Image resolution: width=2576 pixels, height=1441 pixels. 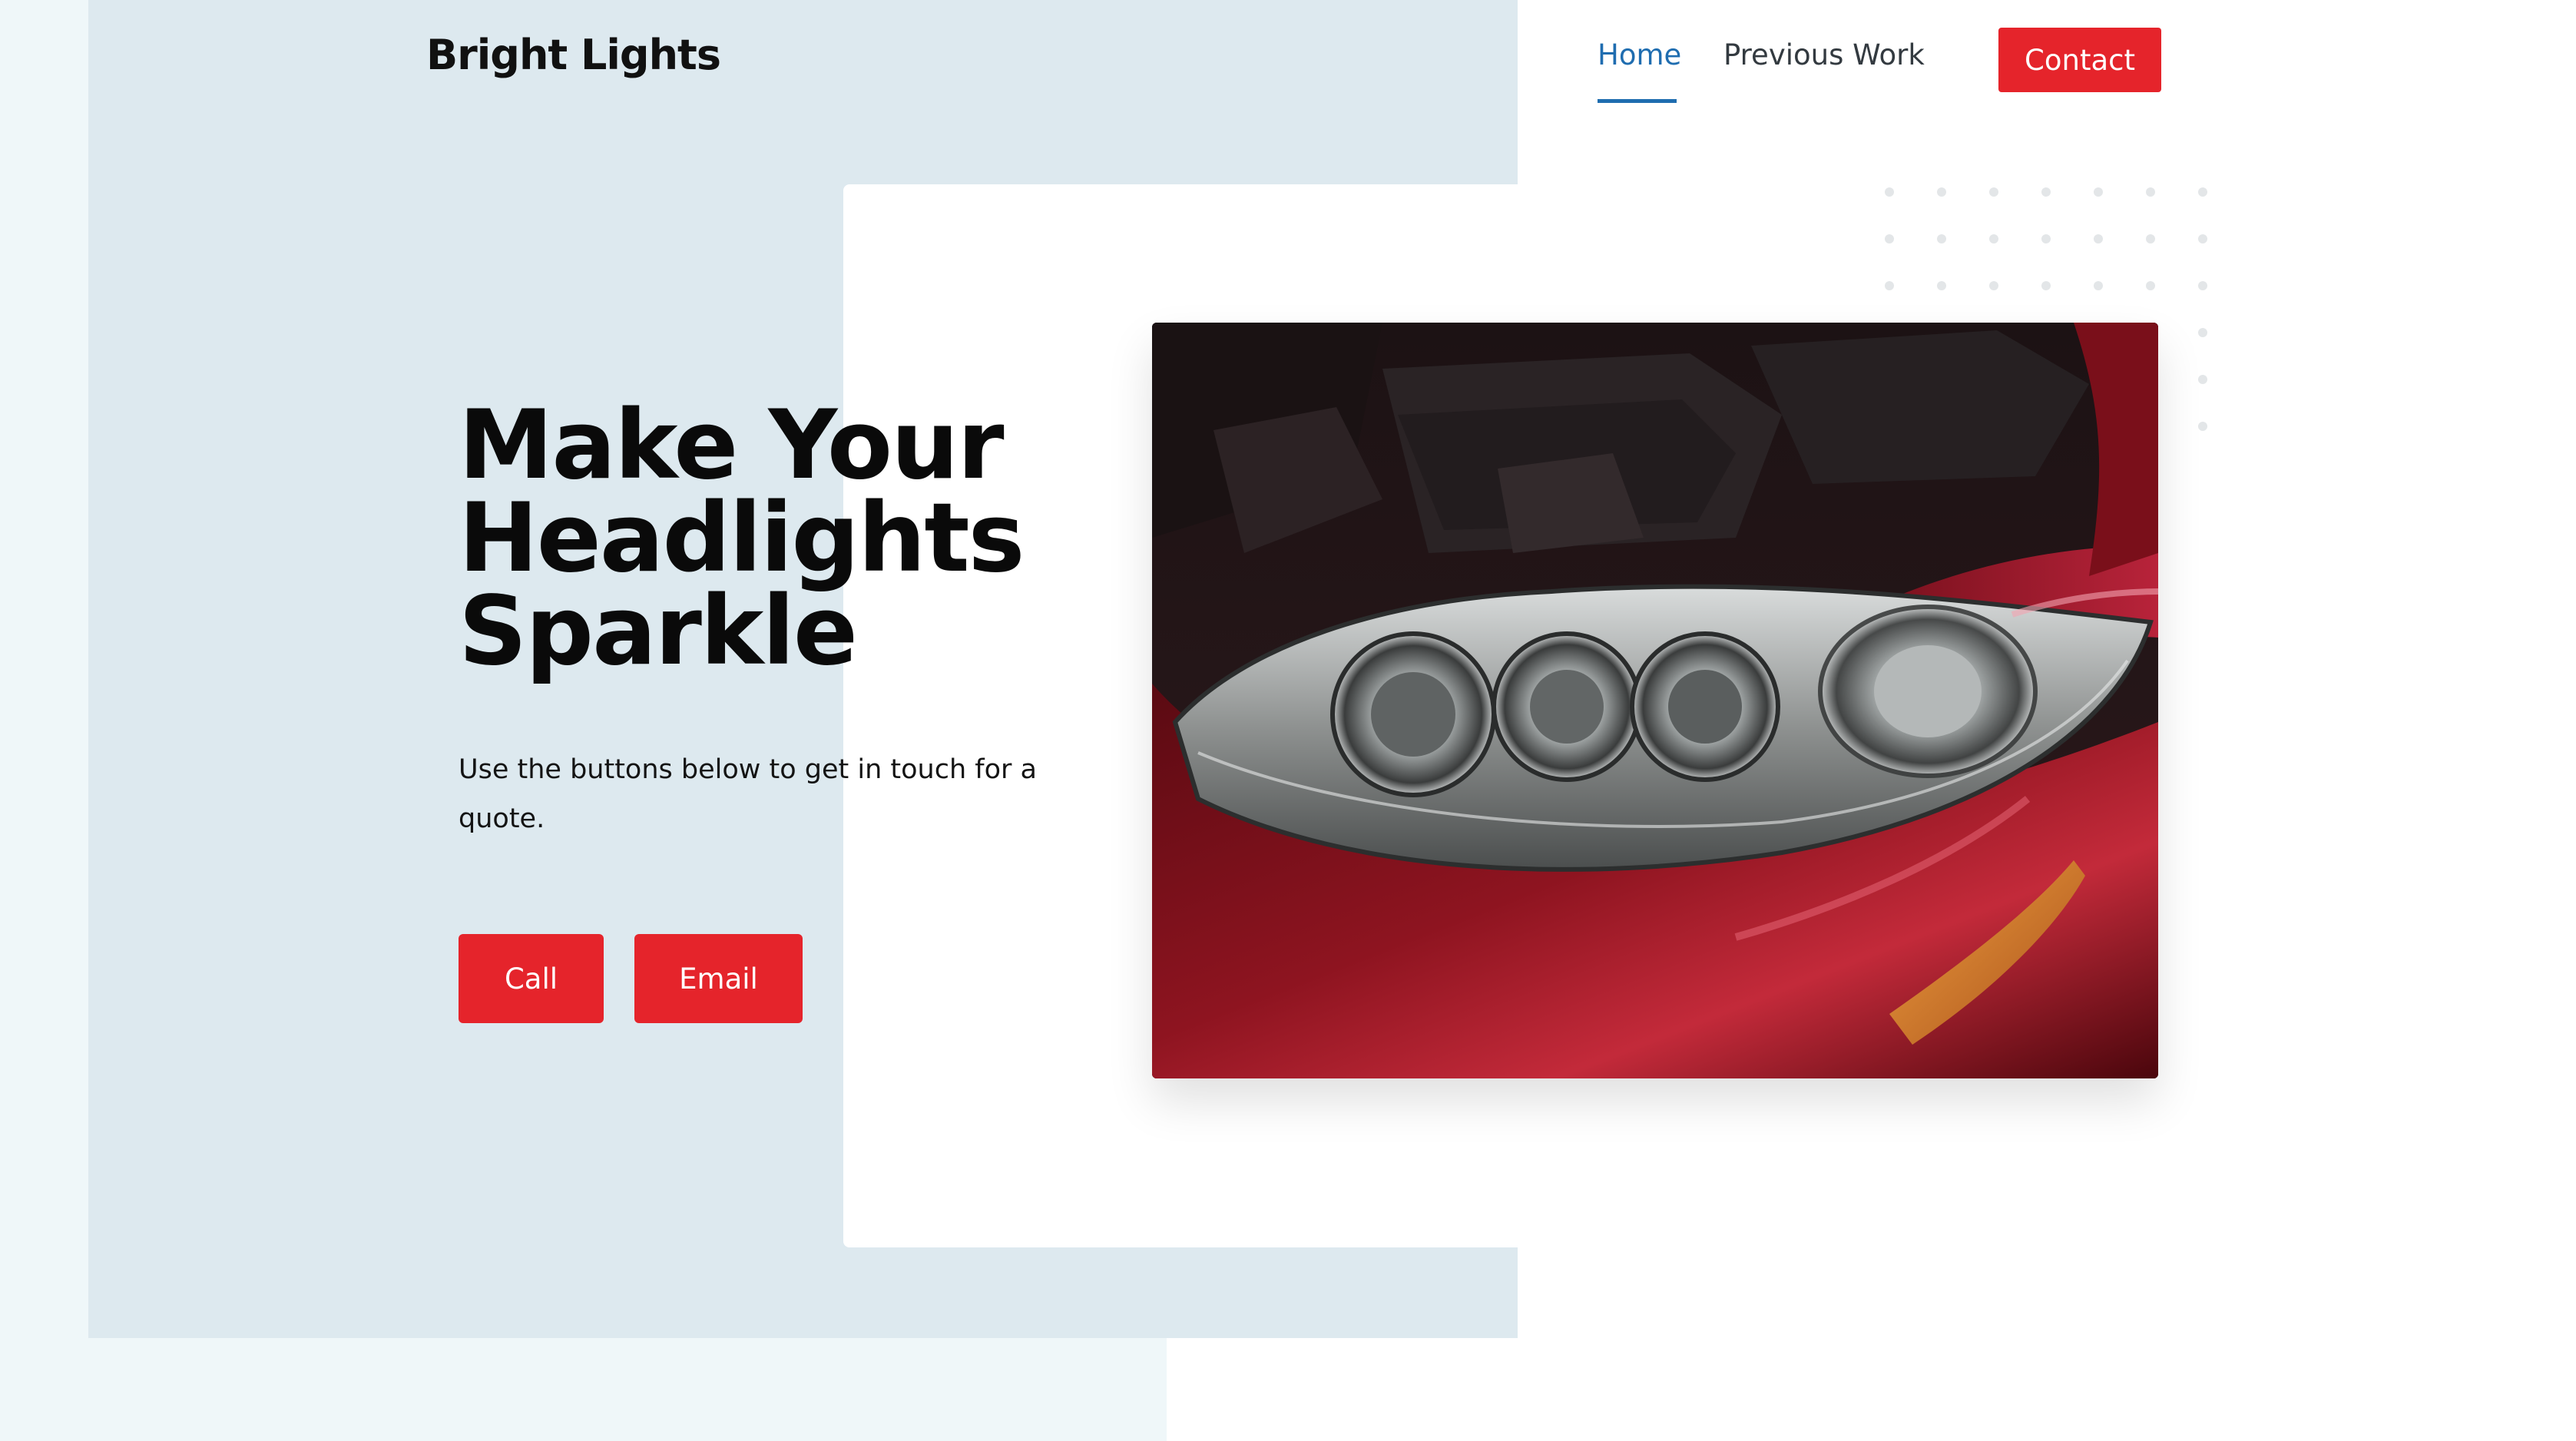 I want to click on nav-link-previous-work: Previous Work, so click(x=1824, y=54).